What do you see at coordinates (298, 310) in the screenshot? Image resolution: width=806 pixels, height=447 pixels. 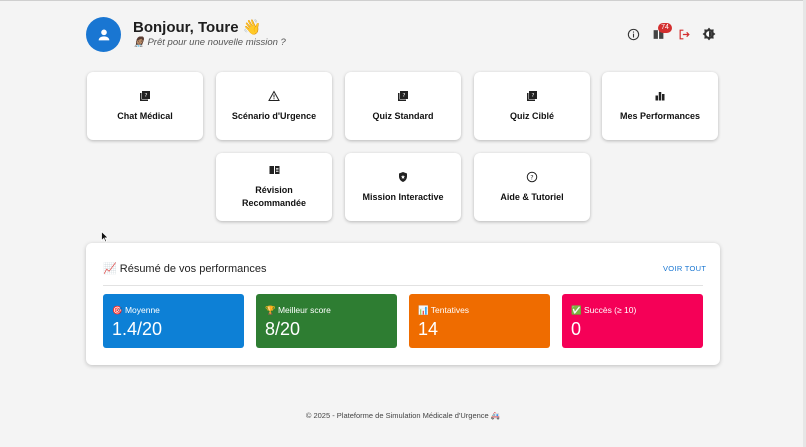 I see `stat-label: 🏆 Meilleur score` at bounding box center [298, 310].